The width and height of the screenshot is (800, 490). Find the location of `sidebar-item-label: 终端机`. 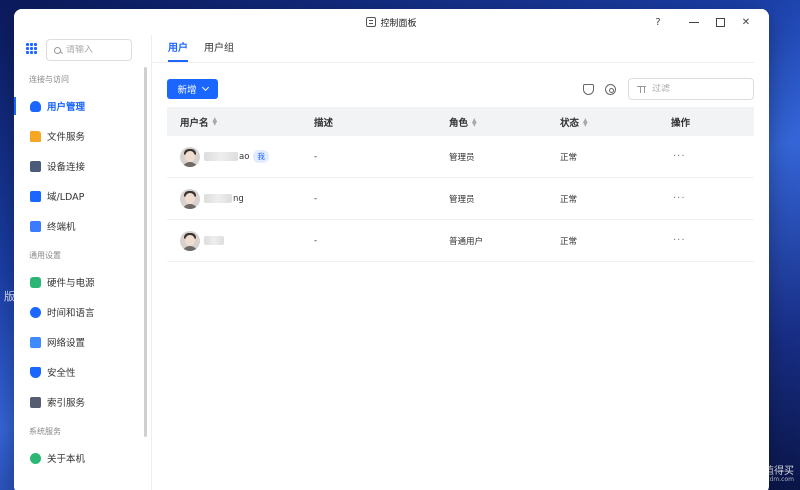

sidebar-item-label: 终端机 is located at coordinates (61, 227).